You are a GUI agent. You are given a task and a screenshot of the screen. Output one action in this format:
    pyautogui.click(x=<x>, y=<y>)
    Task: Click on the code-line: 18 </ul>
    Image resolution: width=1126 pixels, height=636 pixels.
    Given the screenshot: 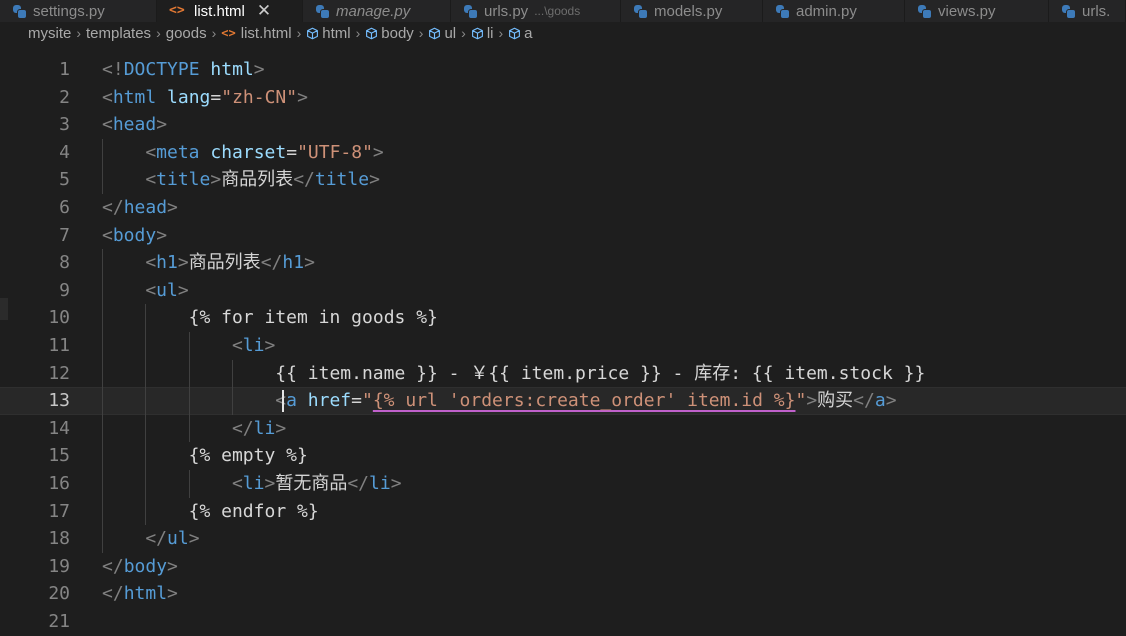 What is the action you would take?
    pyautogui.click(x=563, y=539)
    